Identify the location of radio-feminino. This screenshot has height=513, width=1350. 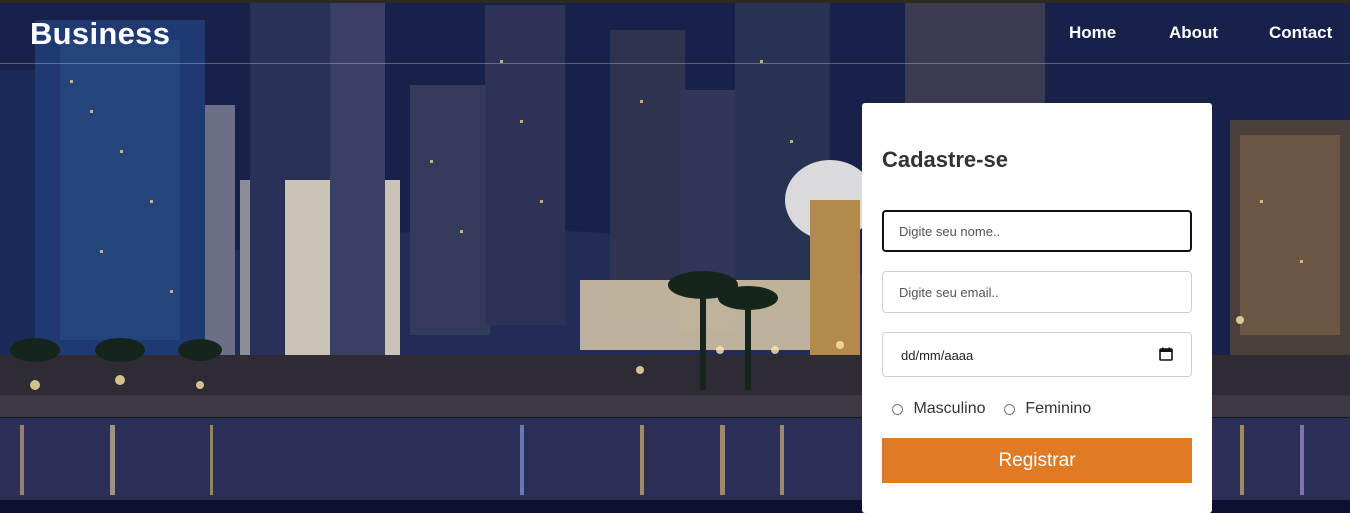
(1009, 409).